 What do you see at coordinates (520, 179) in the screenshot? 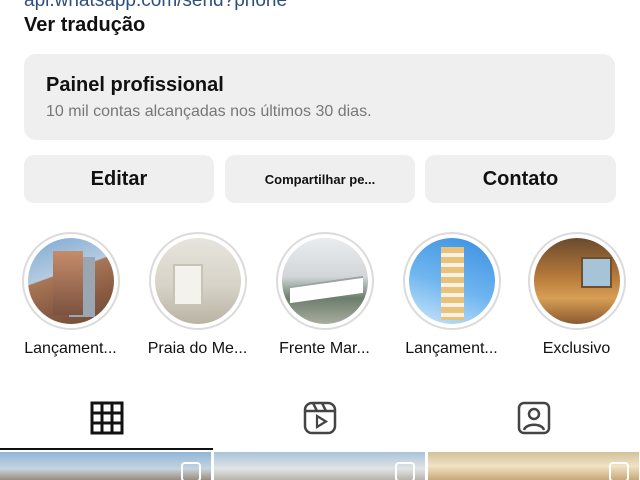
I see `contact-button: Contato` at bounding box center [520, 179].